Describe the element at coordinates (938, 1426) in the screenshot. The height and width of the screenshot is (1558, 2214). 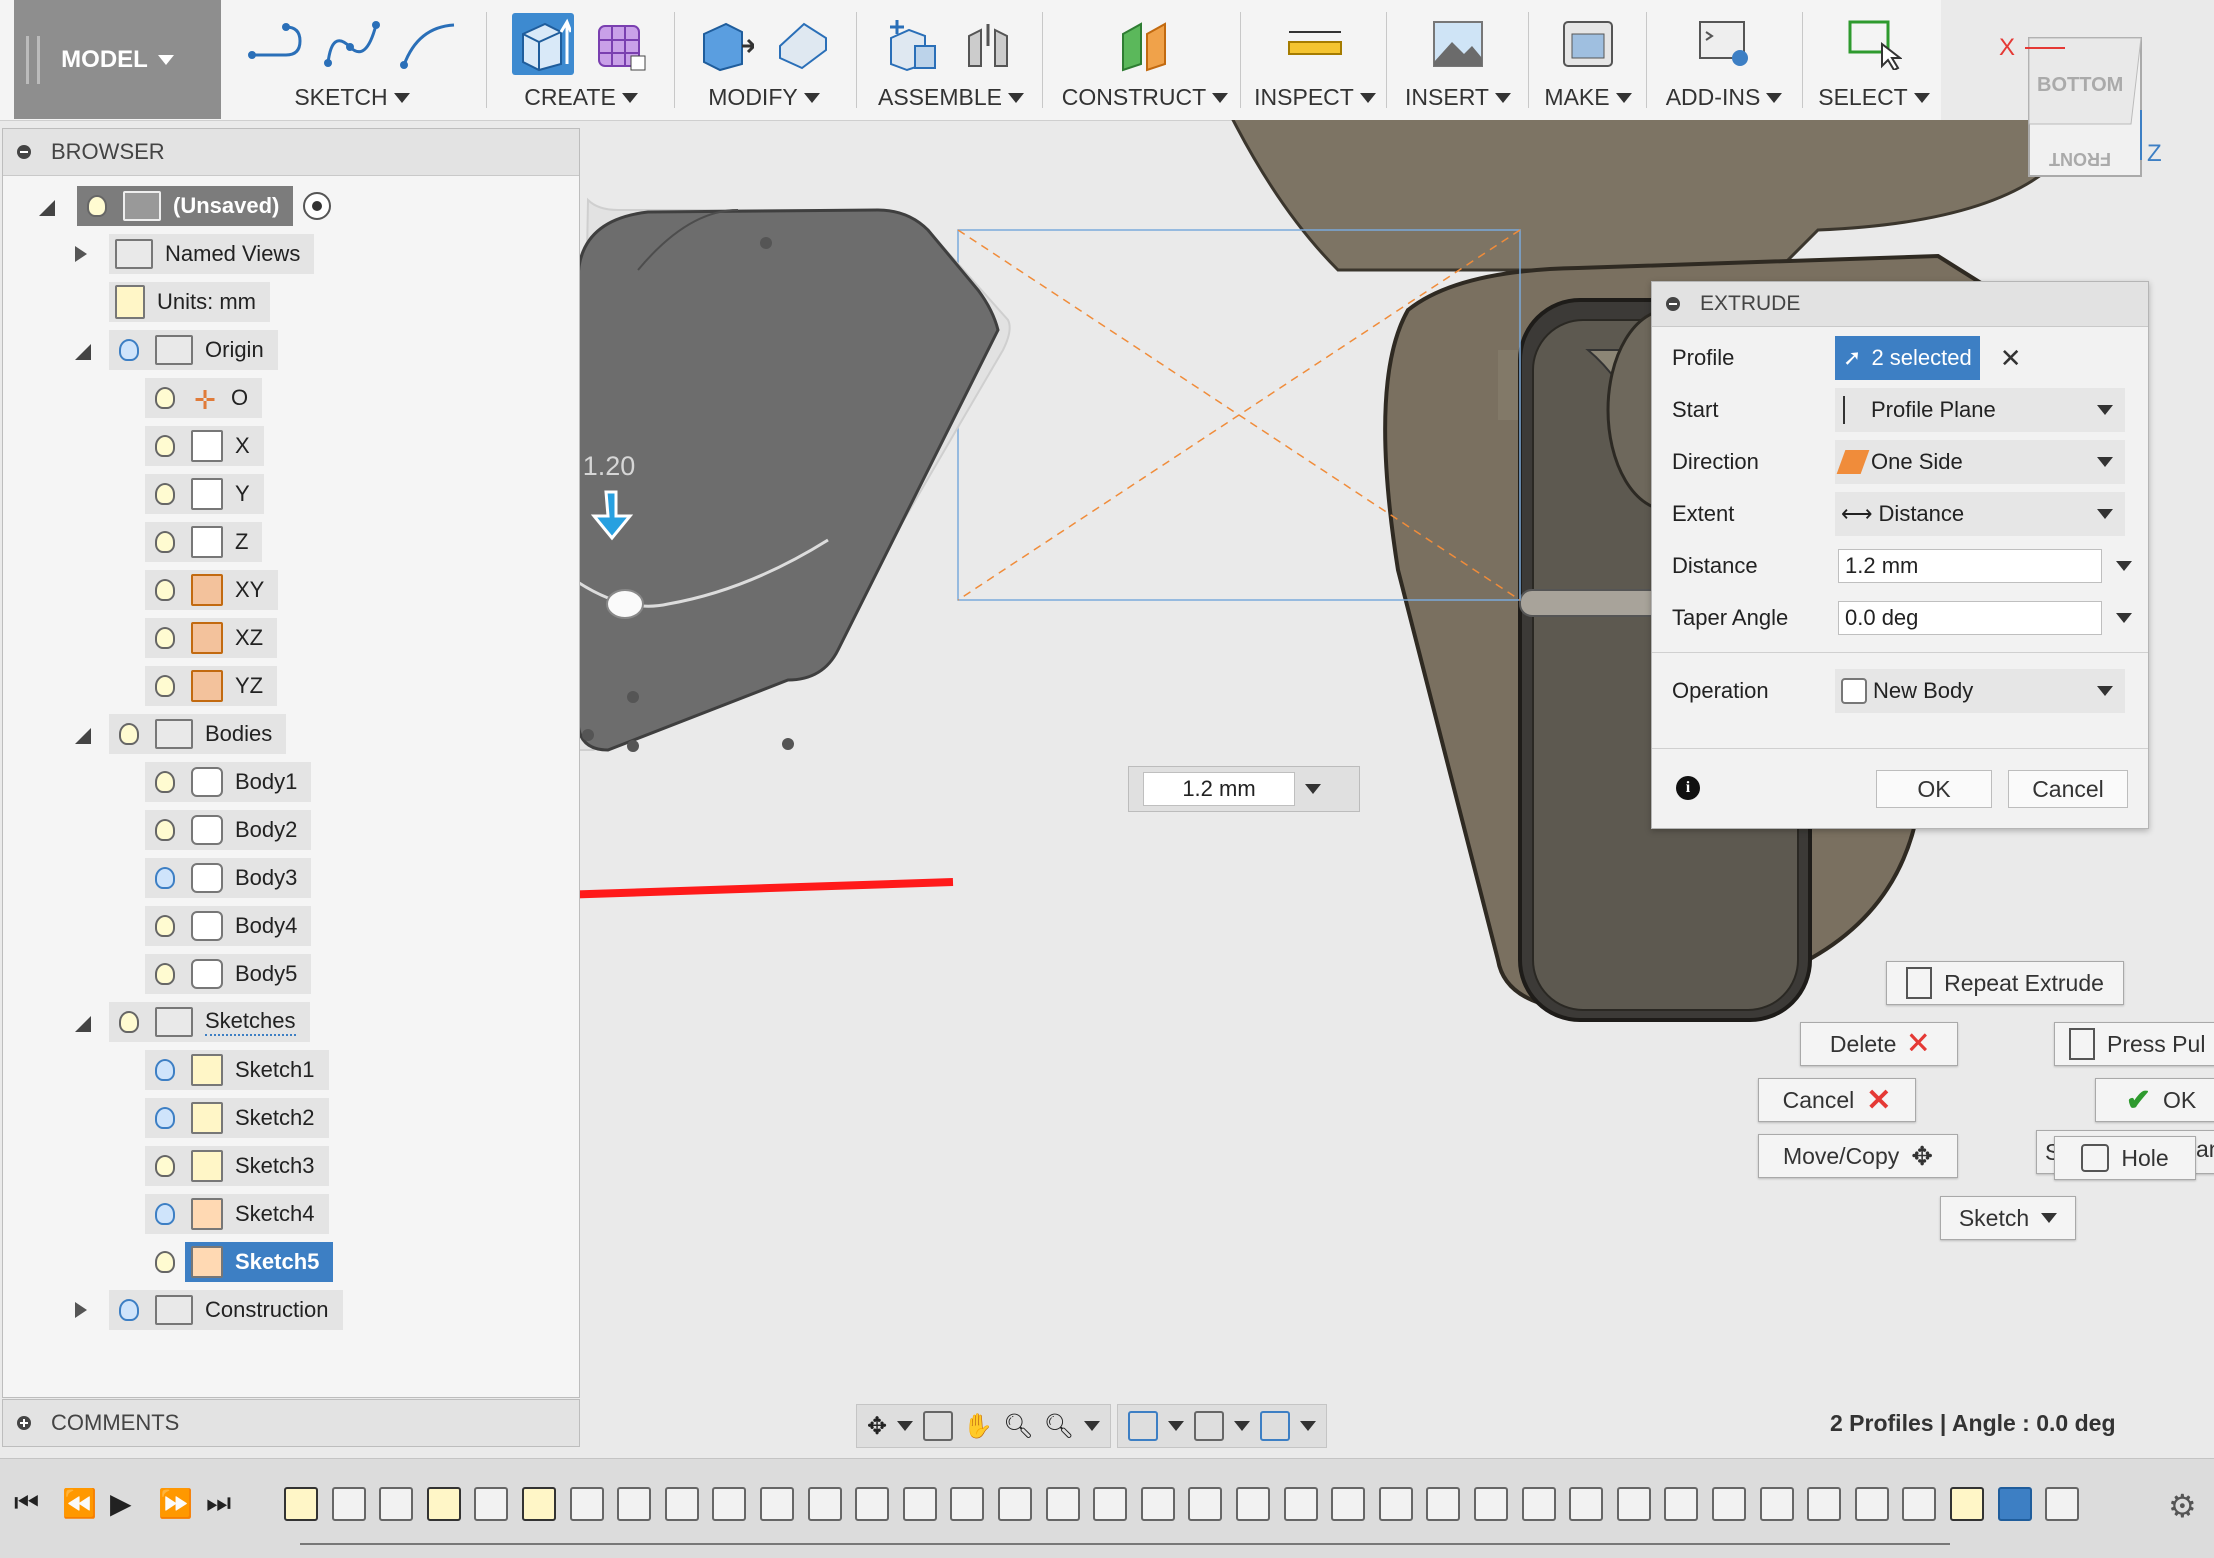
I see `look-at-icon` at that location.